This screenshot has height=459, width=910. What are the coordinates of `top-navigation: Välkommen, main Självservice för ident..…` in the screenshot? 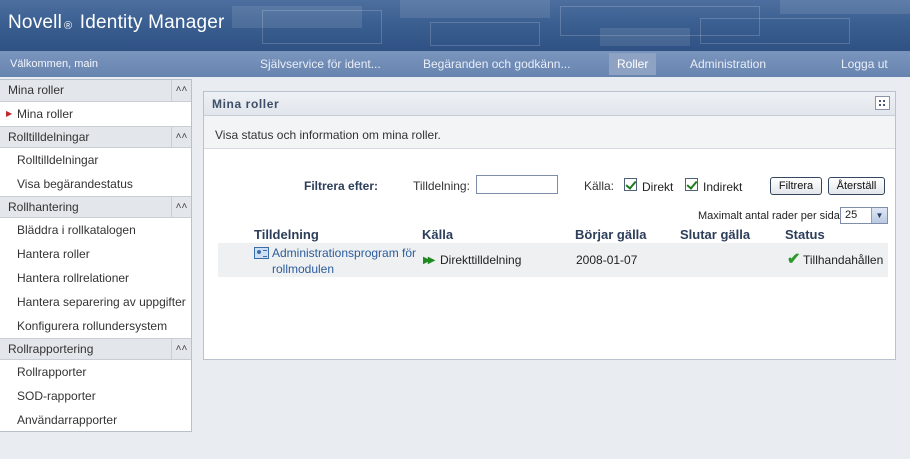 It's located at (455, 64).